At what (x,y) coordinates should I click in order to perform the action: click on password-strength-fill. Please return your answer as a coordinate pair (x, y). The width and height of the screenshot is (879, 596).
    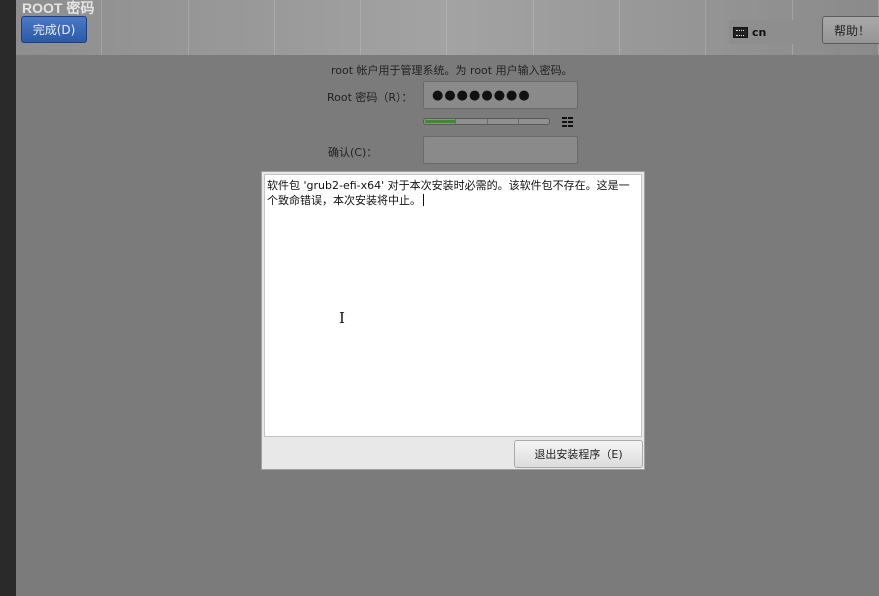
    Looking at the image, I should click on (440, 121).